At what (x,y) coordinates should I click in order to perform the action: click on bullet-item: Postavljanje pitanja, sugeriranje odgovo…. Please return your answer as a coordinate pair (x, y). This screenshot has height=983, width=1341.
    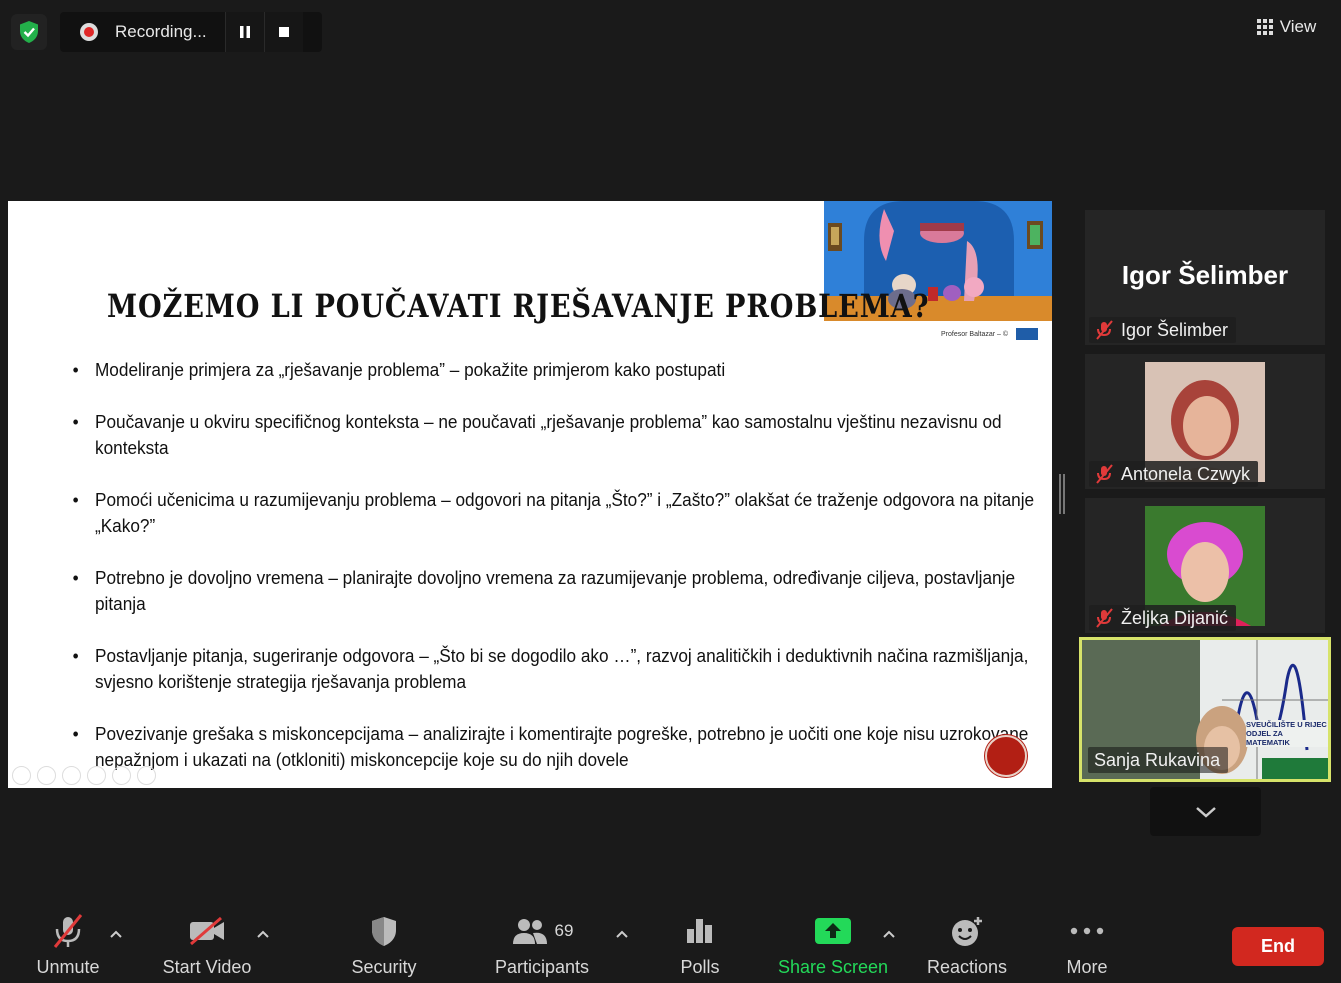
    Looking at the image, I should click on (560, 669).